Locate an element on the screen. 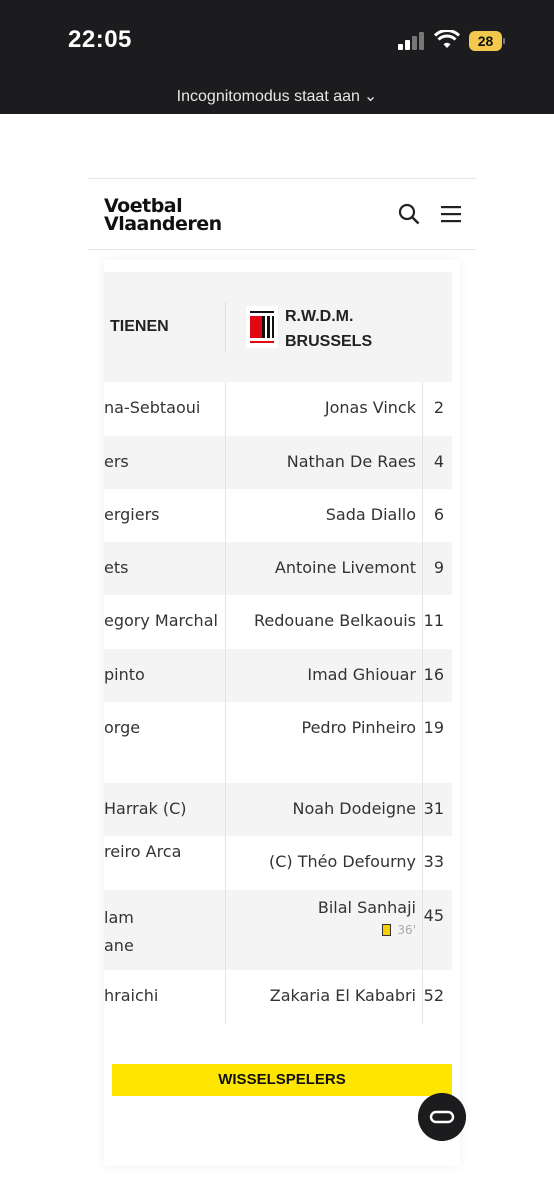  home-player: ergiers is located at coordinates (132, 514).